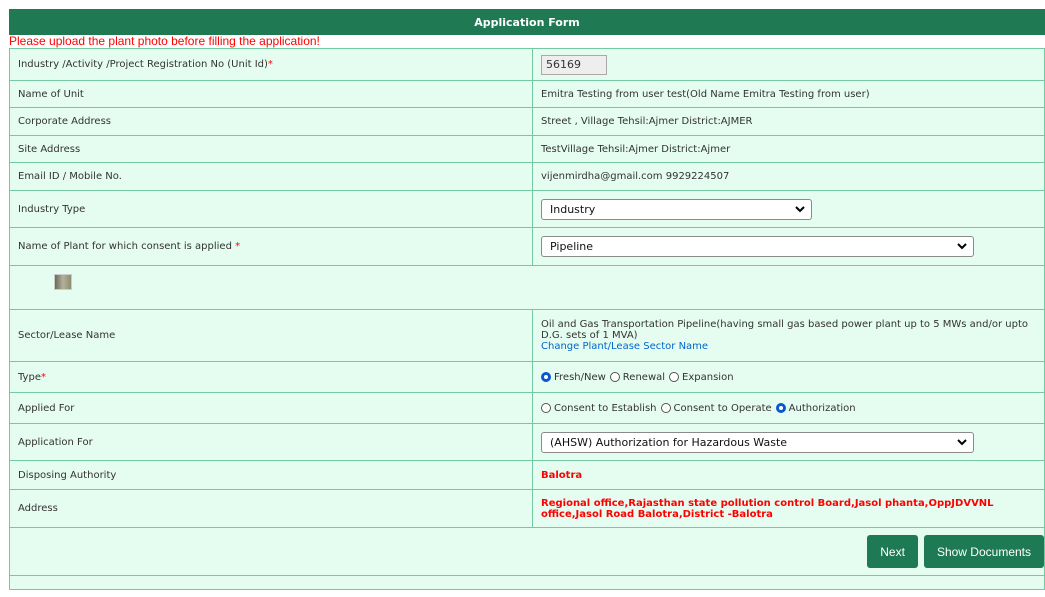 The width and height of the screenshot is (1045, 597). Describe the element at coordinates (788, 176) in the screenshot. I see `email-mobile-value: vijenmirdha@gmail.com 9929224507` at that location.